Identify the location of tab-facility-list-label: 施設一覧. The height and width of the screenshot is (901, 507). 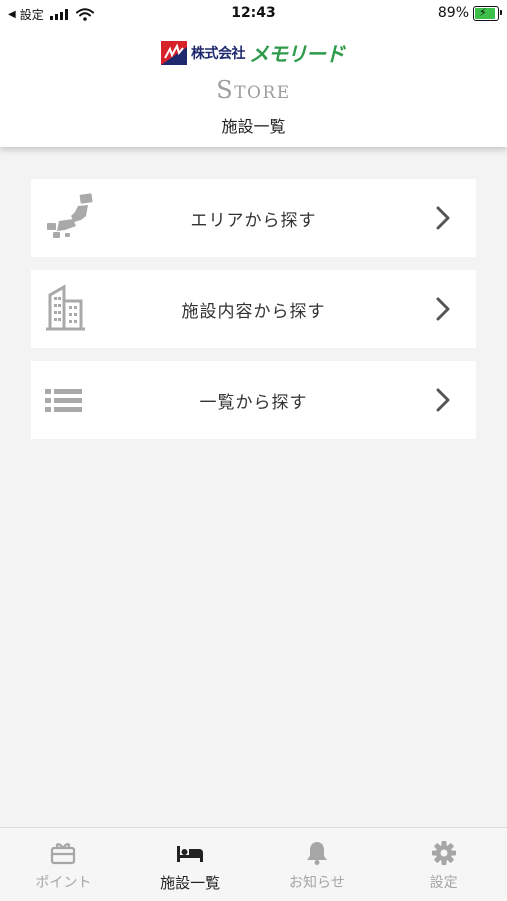
(190, 883).